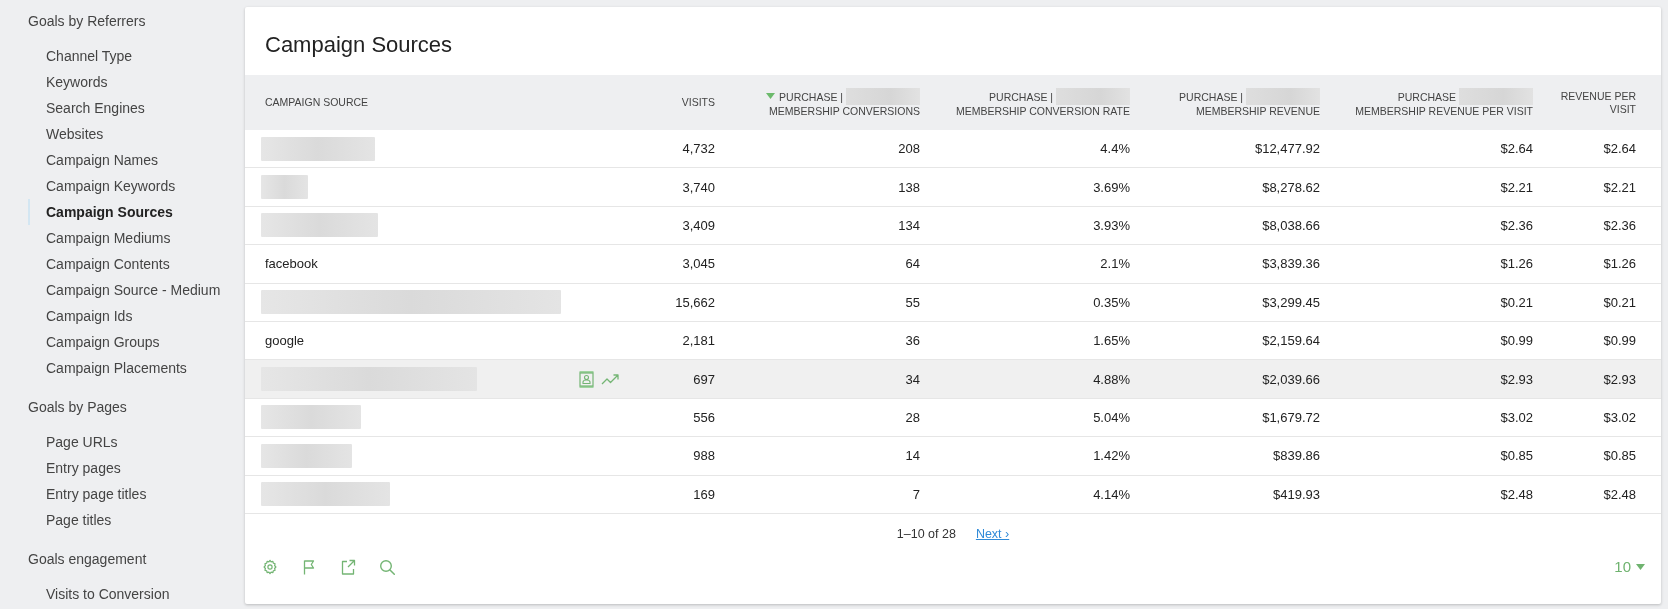  I want to click on revenue-amount: $3,839.36, so click(1291, 264).